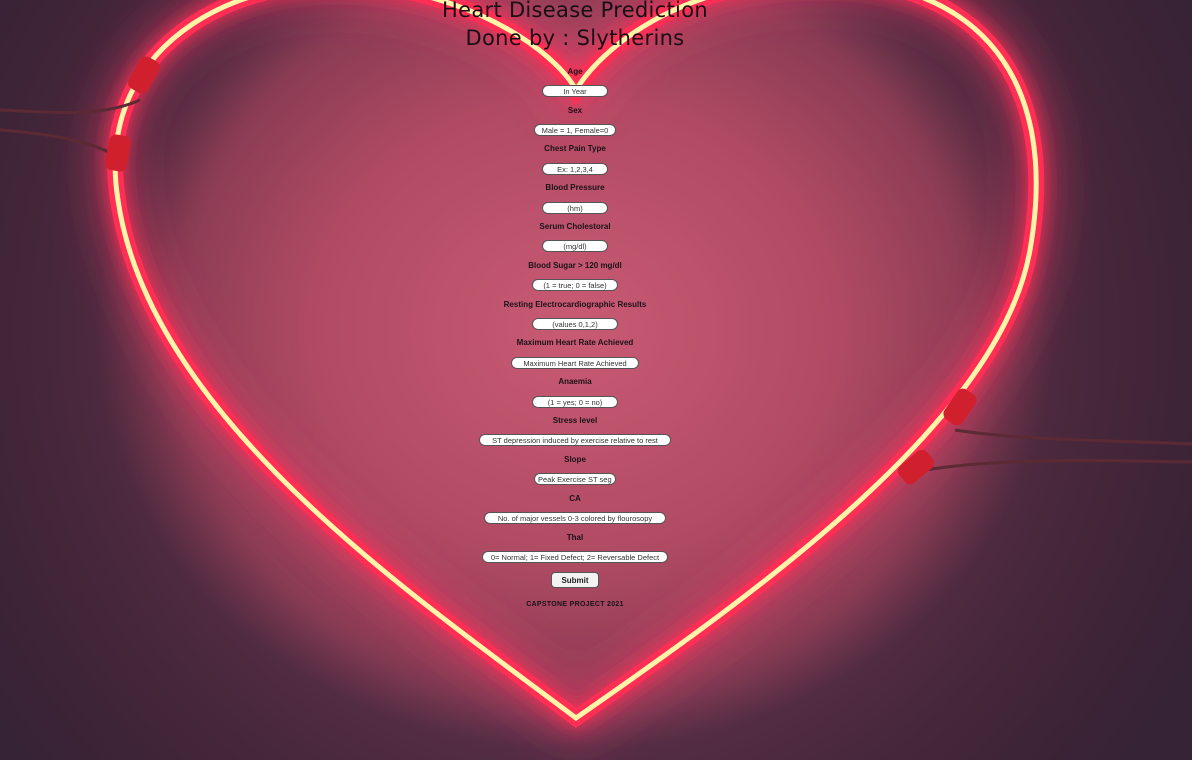 Image resolution: width=1192 pixels, height=760 pixels. What do you see at coordinates (575, 187) in the screenshot?
I see `blood-pressure-label: Blood Pressure` at bounding box center [575, 187].